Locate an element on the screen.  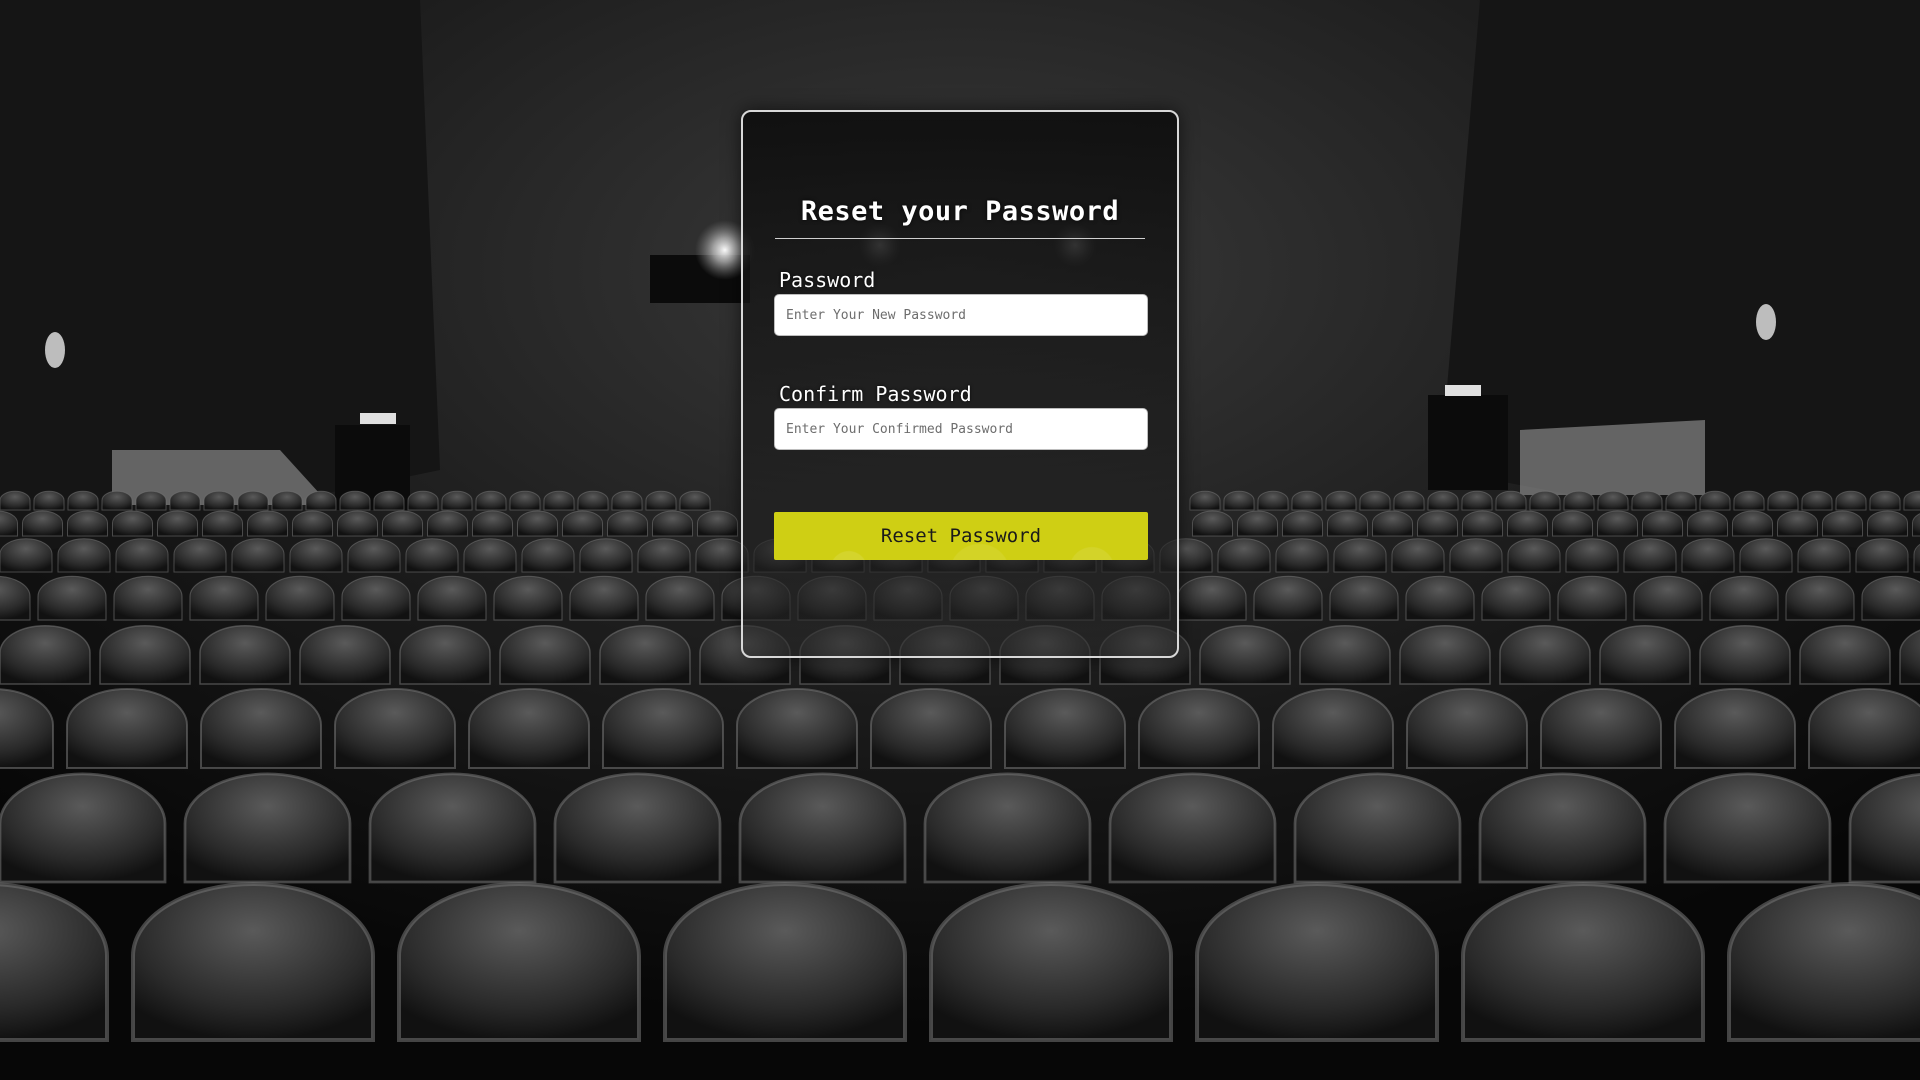
password-input is located at coordinates (961, 315).